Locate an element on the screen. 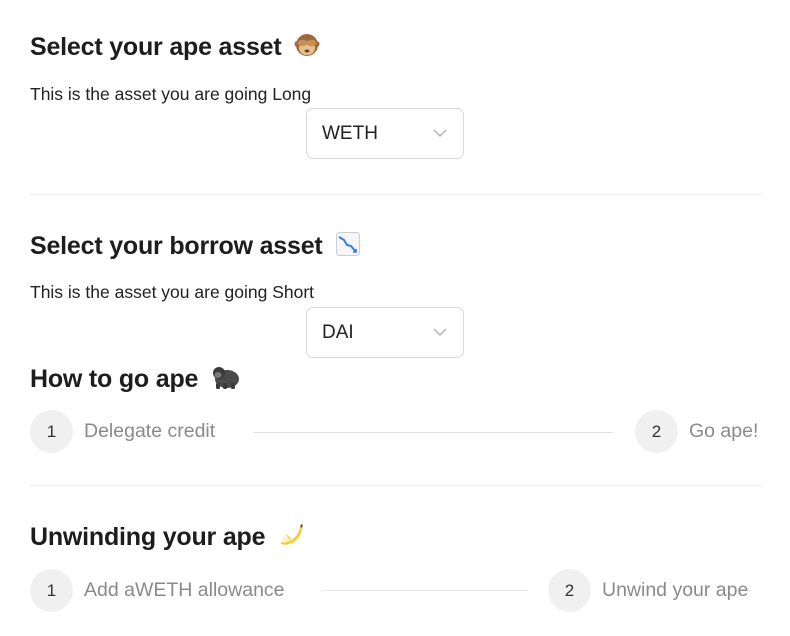  go-ape-title: How to go ape is located at coordinates (135, 380).